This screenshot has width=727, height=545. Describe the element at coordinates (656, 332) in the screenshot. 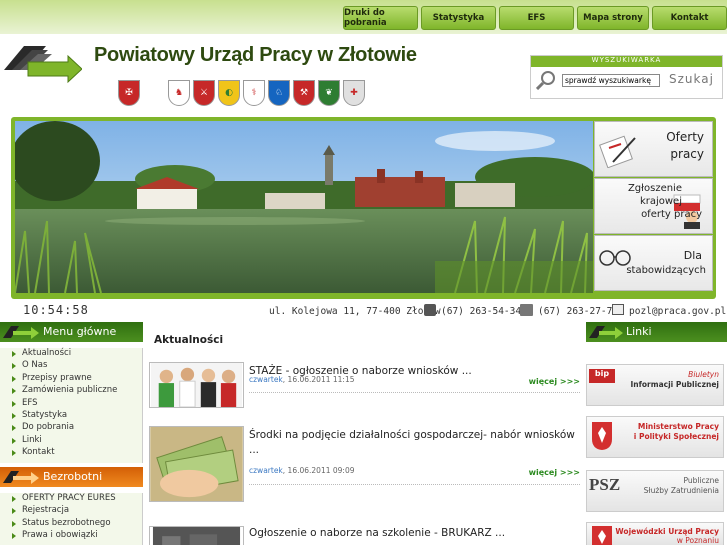

I see `links-header: Linki` at that location.